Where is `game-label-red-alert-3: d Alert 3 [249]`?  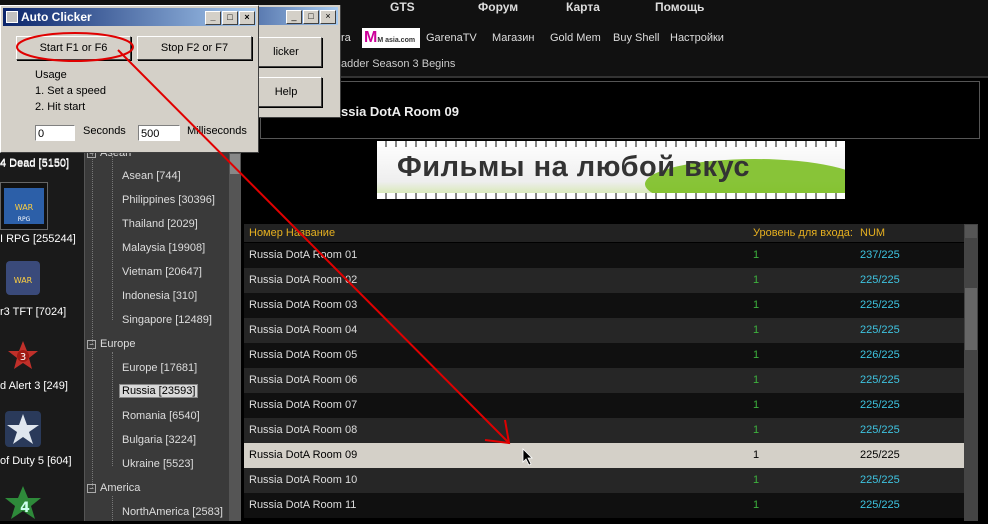 game-label-red-alert-3: d Alert 3 [249] is located at coordinates (42, 386).